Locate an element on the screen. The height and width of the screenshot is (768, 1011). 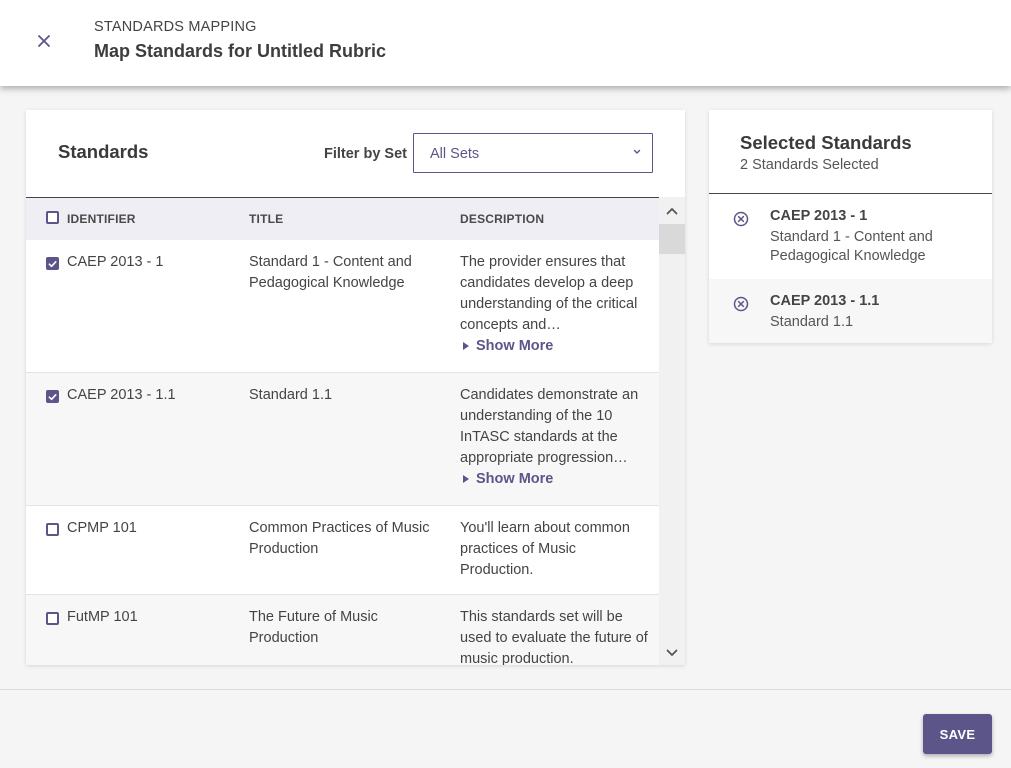
column-header-identifier: IDENTIFIER is located at coordinates (101, 219).